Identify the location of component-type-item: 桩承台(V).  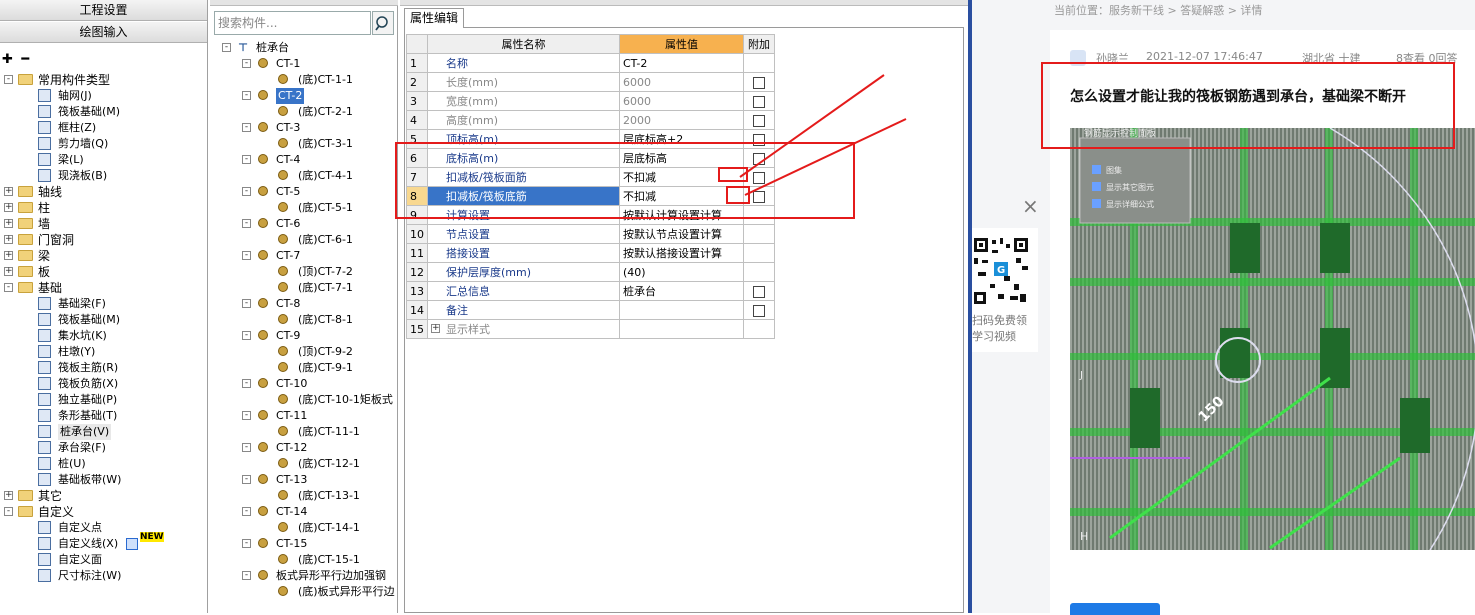
(103, 432).